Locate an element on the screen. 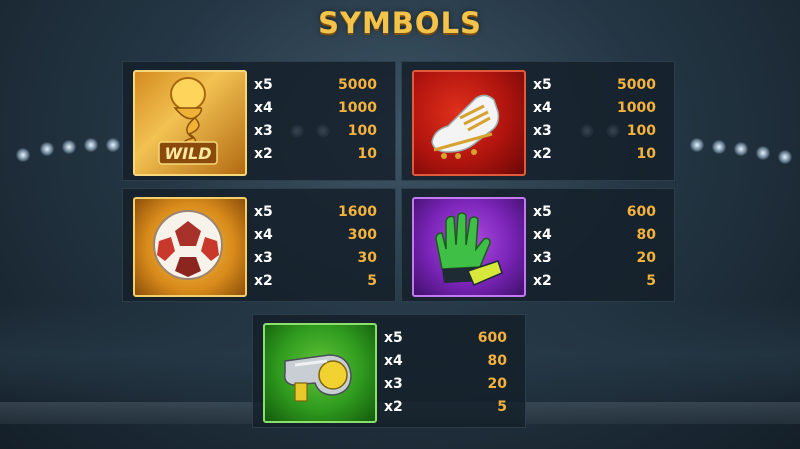 This screenshot has height=449, width=800. symbol-panel-ball: x5 x4 x3 x2 1600 300 30 5 is located at coordinates (259, 245).